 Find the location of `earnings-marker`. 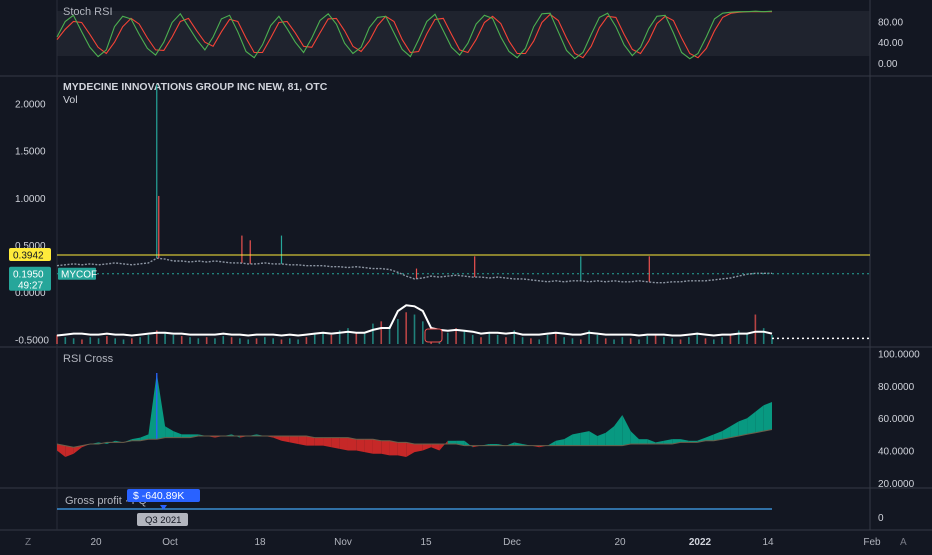

earnings-marker is located at coordinates (433, 335).